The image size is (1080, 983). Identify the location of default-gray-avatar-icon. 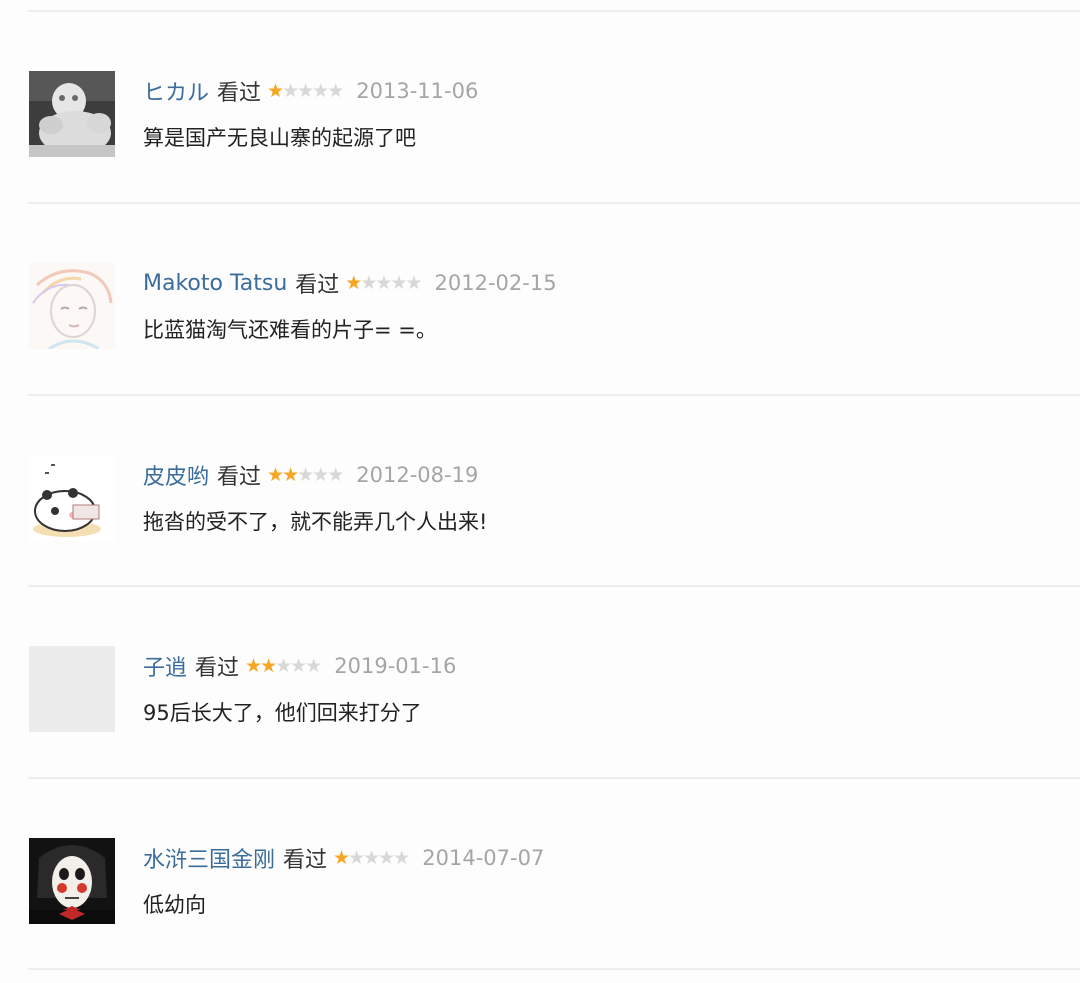
(72, 689).